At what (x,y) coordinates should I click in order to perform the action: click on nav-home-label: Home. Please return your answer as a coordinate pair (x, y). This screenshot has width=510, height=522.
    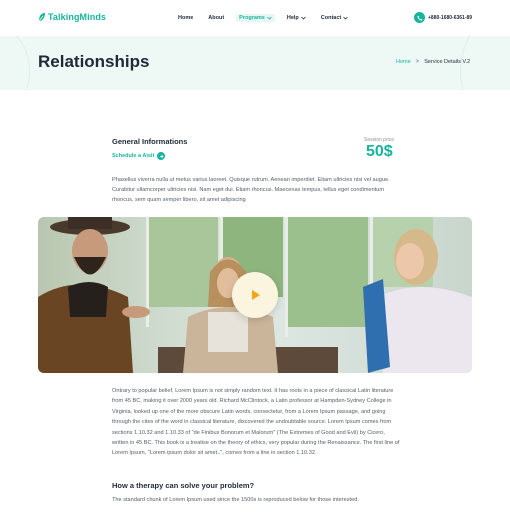
    Looking at the image, I should click on (186, 18).